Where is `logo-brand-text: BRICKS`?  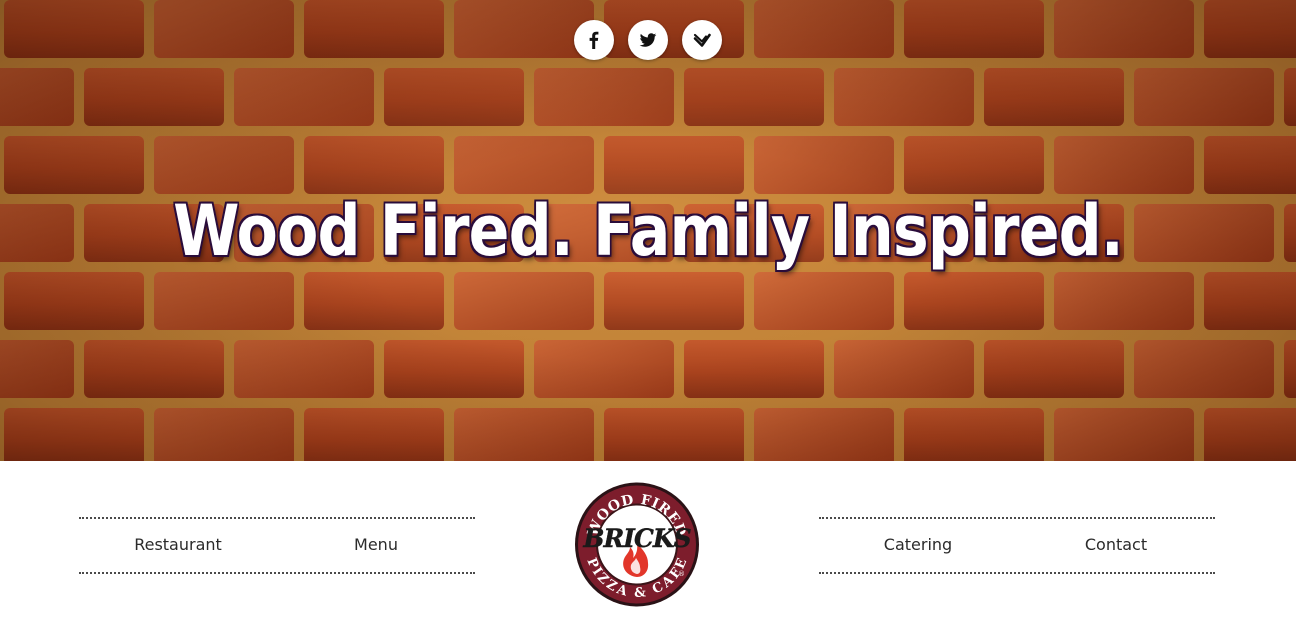 logo-brand-text: BRICKS is located at coordinates (636, 538).